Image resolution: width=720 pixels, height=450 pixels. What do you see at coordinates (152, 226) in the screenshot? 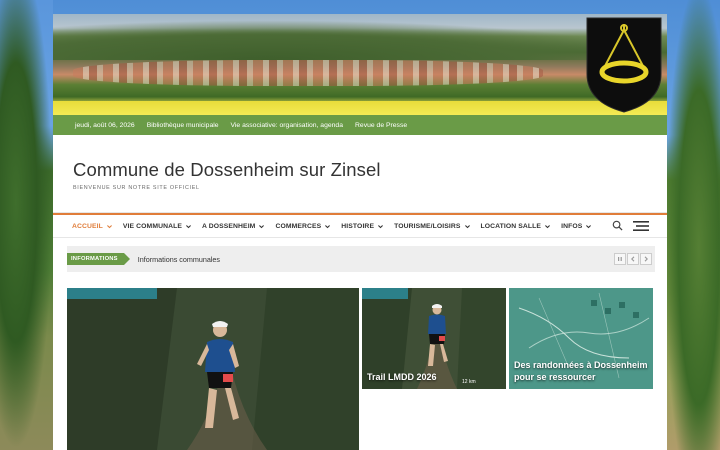
I see `nav-item-label: VIE COMMUNALE` at bounding box center [152, 226].